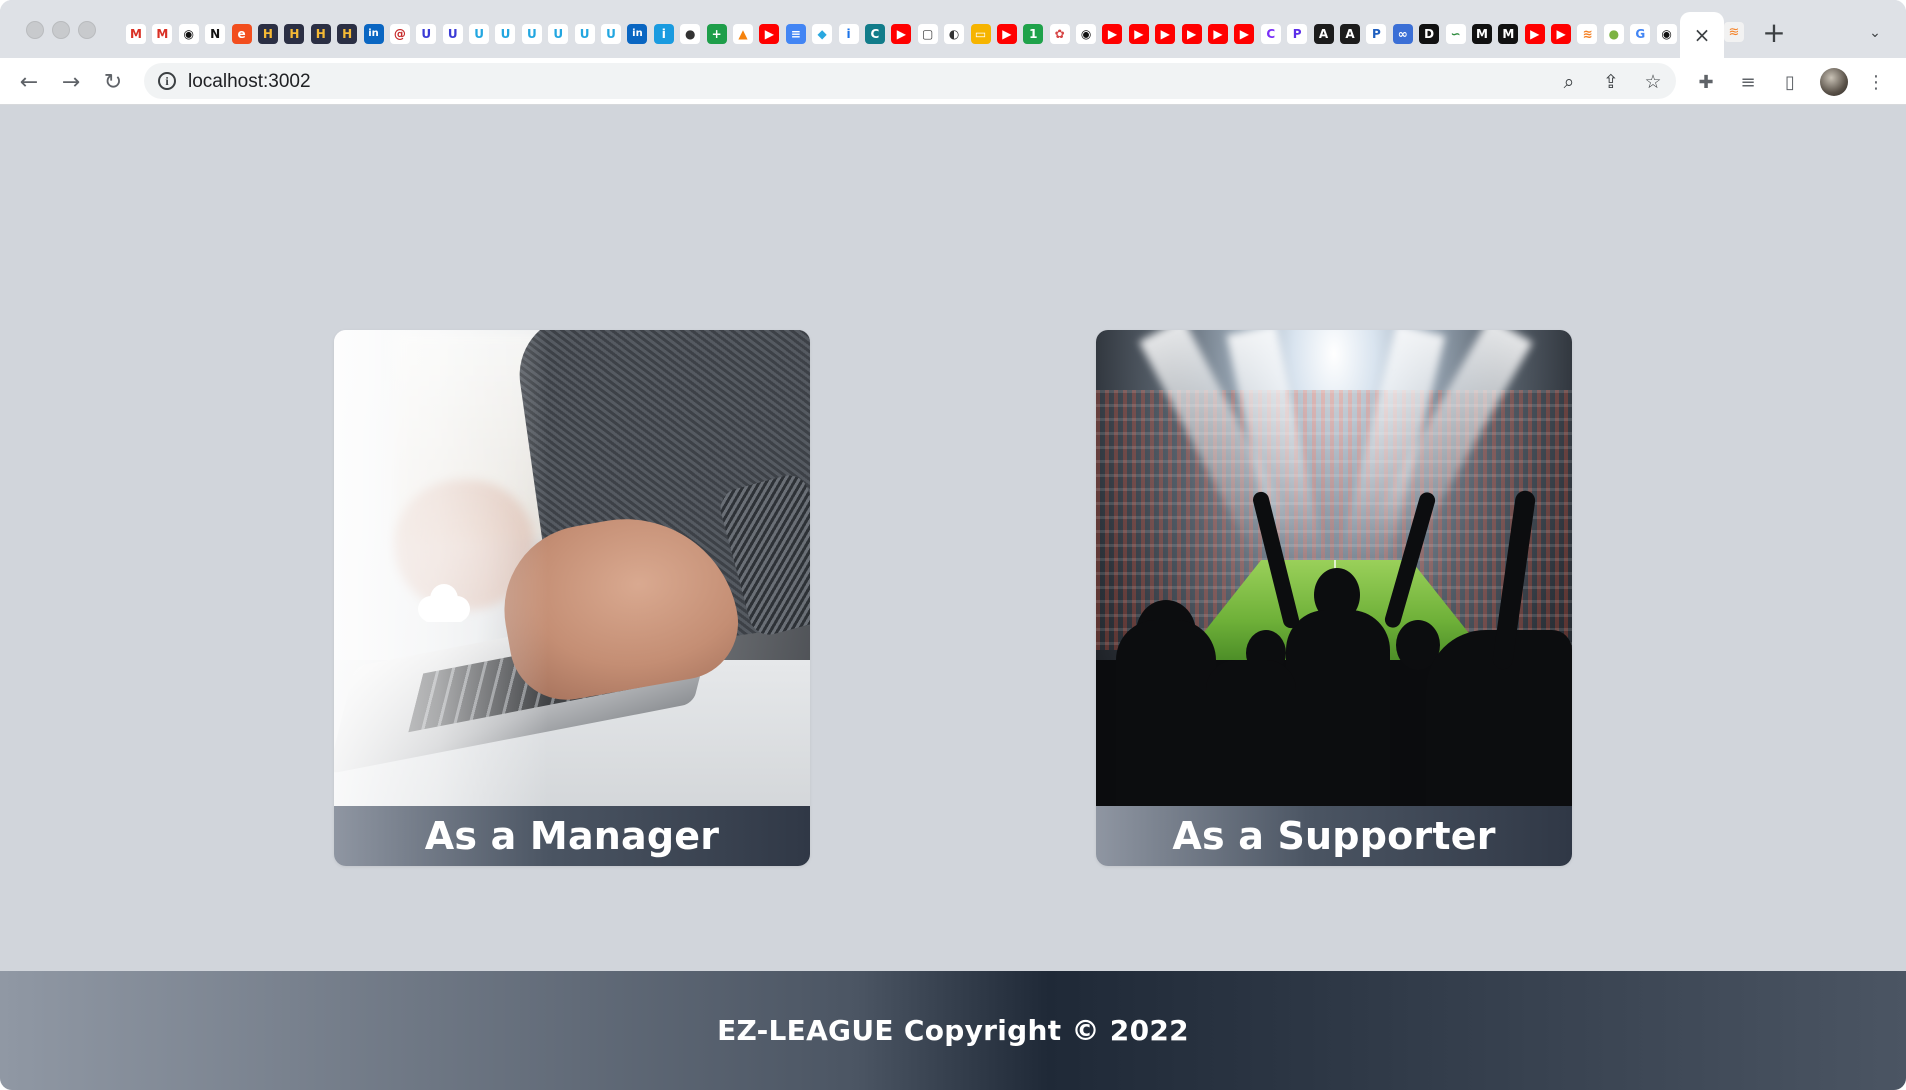 Image resolution: width=1906 pixels, height=1090 pixels. What do you see at coordinates (954, 34) in the screenshot?
I see `globe-icon: ◐` at bounding box center [954, 34].